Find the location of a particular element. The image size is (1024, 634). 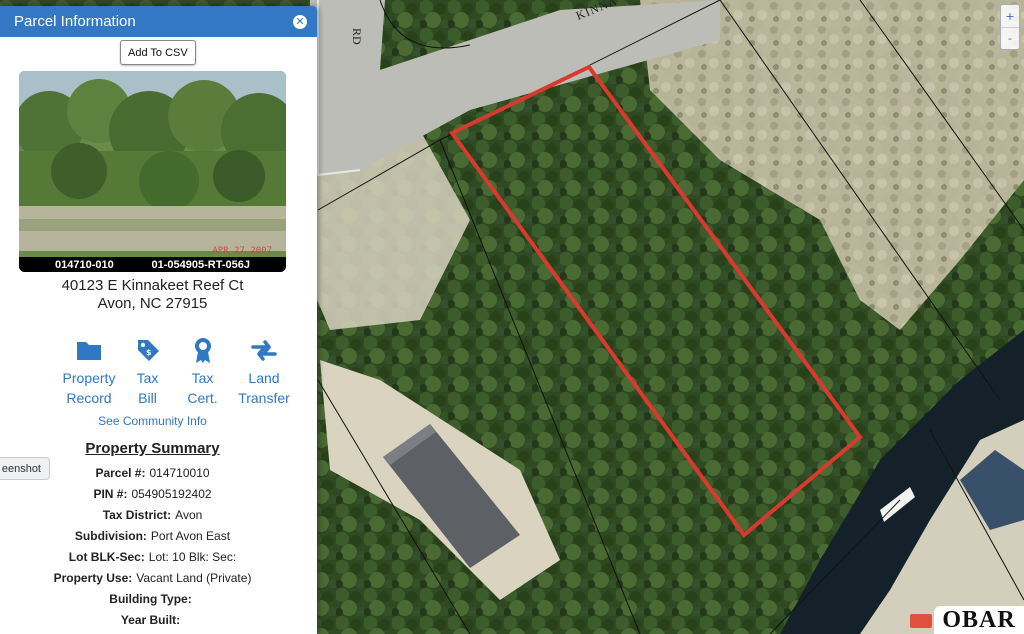

tax-cert-link: Tax Cert. is located at coordinates (202, 372).